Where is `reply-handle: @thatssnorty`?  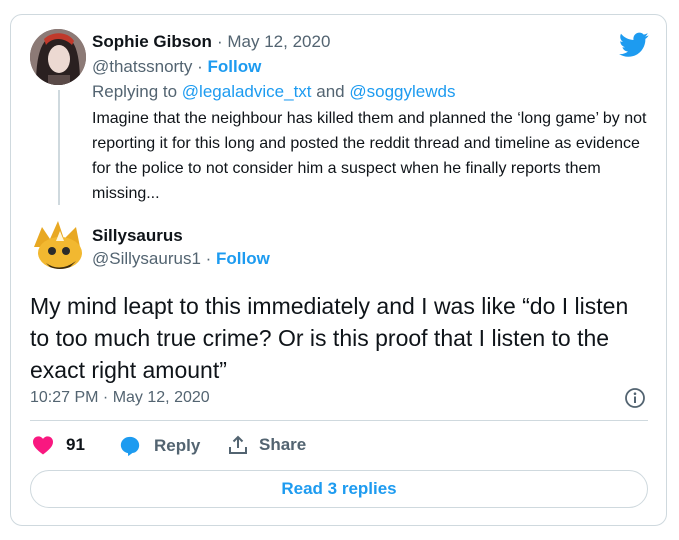 reply-handle: @thatssnorty is located at coordinates (142, 66).